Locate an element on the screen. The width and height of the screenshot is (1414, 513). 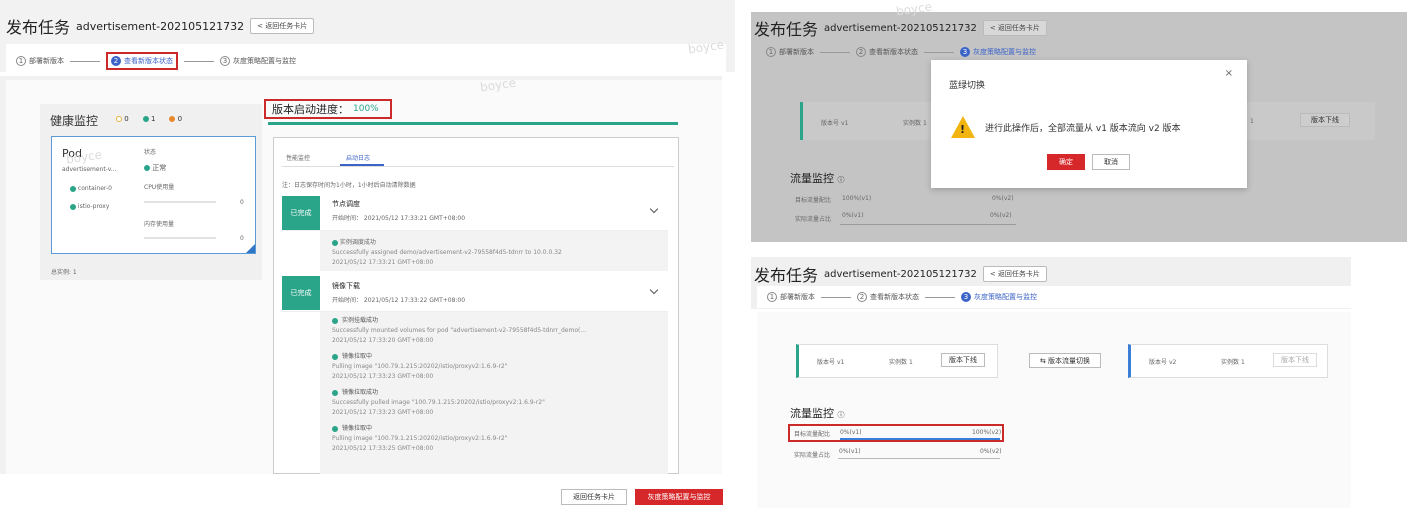
cpu-label: CPU使用量 is located at coordinates (159, 187).